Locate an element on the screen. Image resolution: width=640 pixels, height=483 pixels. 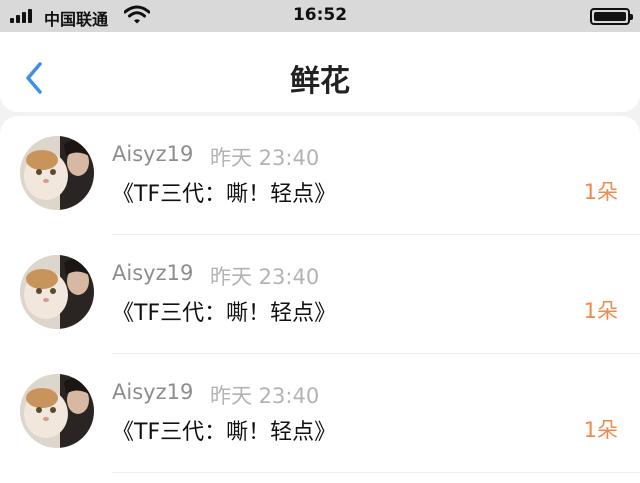
status-time: 16:52 is located at coordinates (320, 15).